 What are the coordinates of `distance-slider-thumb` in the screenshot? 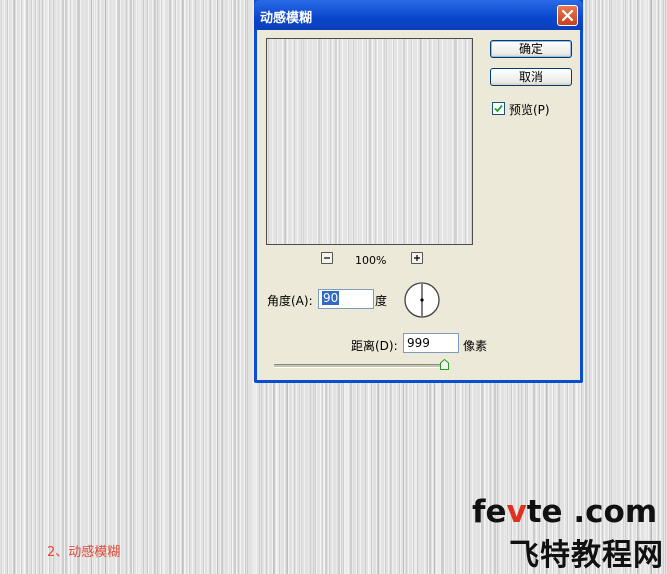 It's located at (444, 364).